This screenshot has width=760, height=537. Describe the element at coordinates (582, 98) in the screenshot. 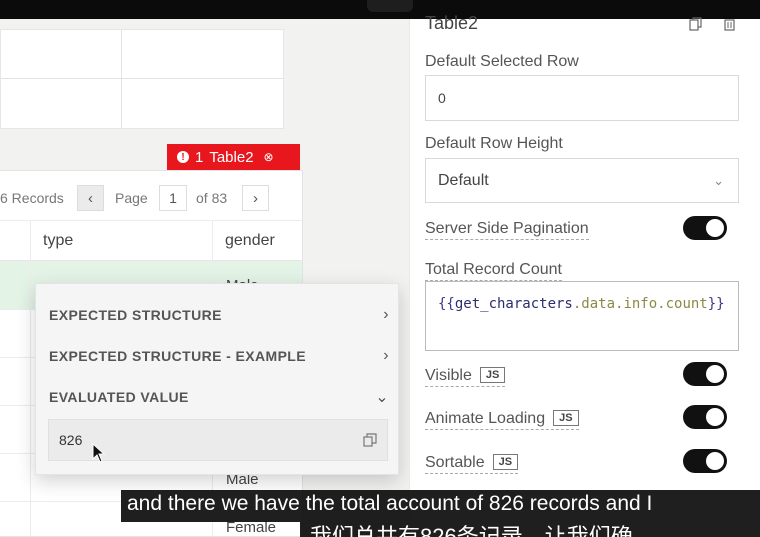

I see `default-selected-row-input: 0` at that location.